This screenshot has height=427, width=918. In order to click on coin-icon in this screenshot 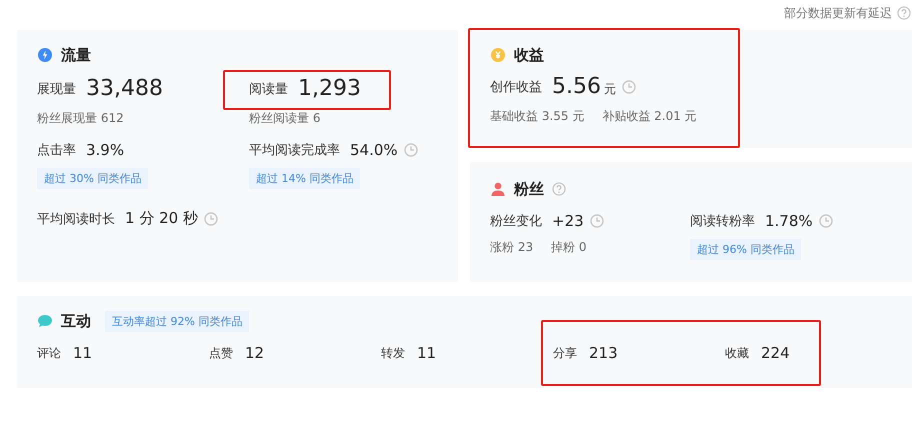, I will do `click(498, 55)`.